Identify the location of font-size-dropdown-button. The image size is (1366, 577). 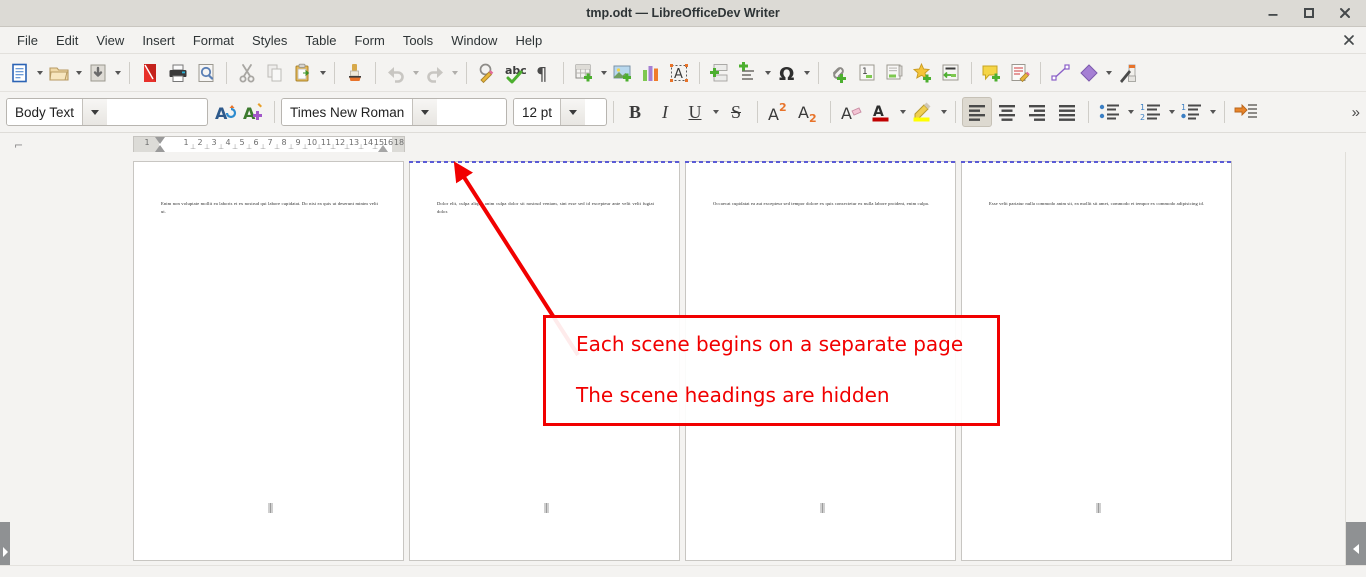
(573, 112).